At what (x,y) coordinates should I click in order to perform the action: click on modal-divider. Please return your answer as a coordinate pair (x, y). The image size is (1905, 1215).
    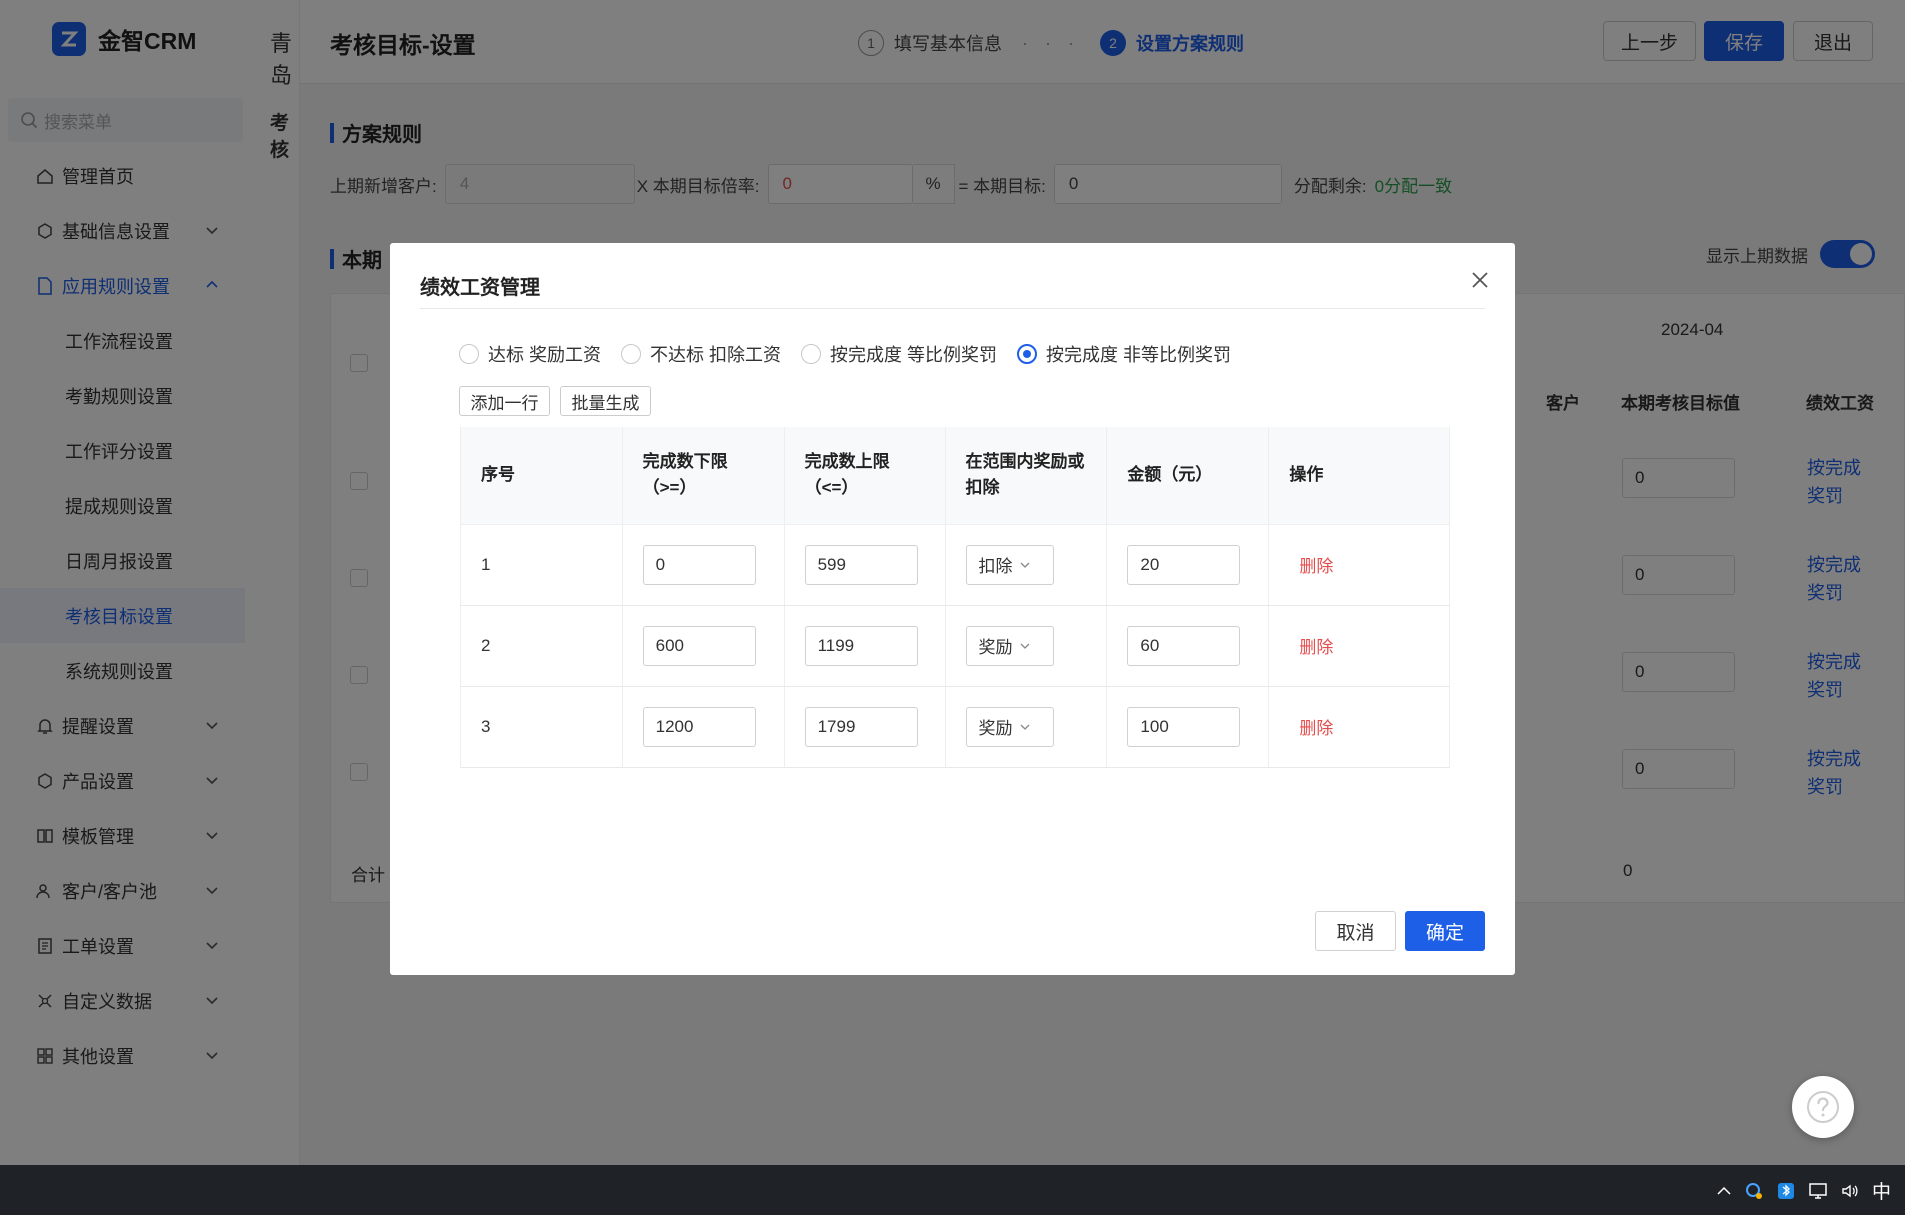
    Looking at the image, I should click on (952, 308).